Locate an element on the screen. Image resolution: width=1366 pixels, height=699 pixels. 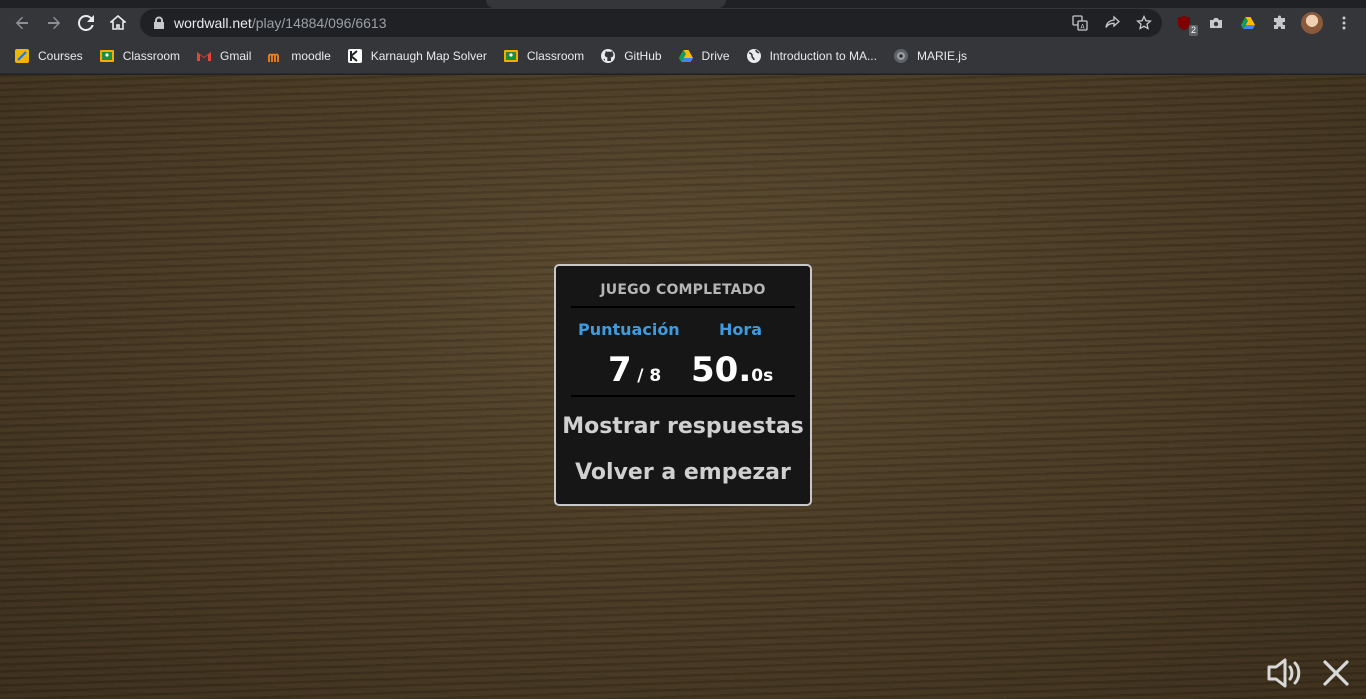
speaker-icon is located at coordinates (1284, 673).